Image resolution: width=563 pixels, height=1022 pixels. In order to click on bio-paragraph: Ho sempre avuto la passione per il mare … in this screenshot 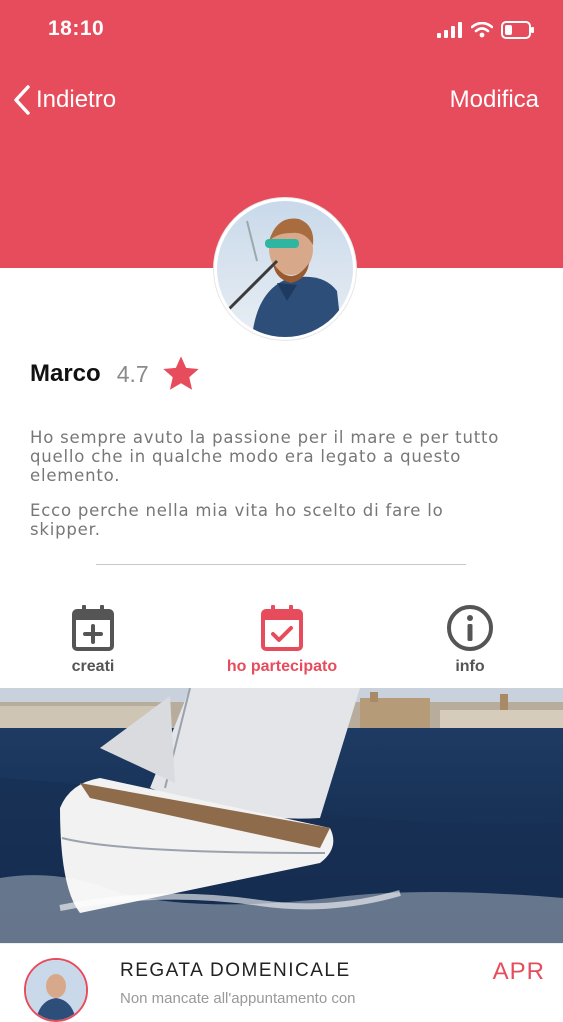, I will do `click(265, 456)`.